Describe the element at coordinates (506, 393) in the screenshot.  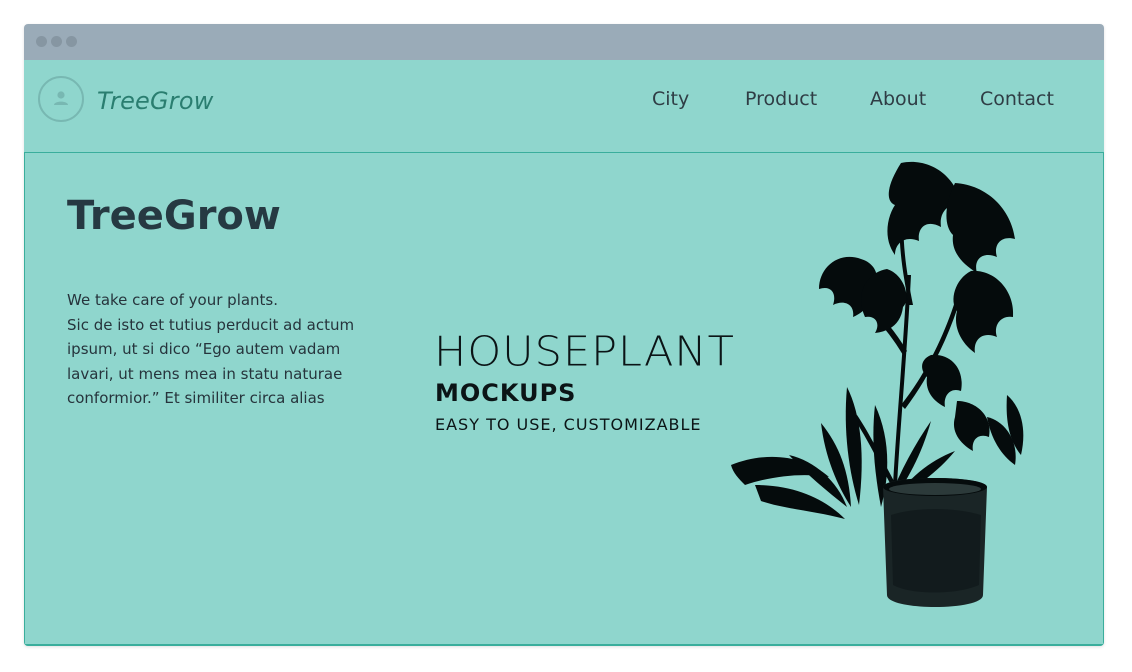
I see `mockup-subtitle: MOCKUPS` at that location.